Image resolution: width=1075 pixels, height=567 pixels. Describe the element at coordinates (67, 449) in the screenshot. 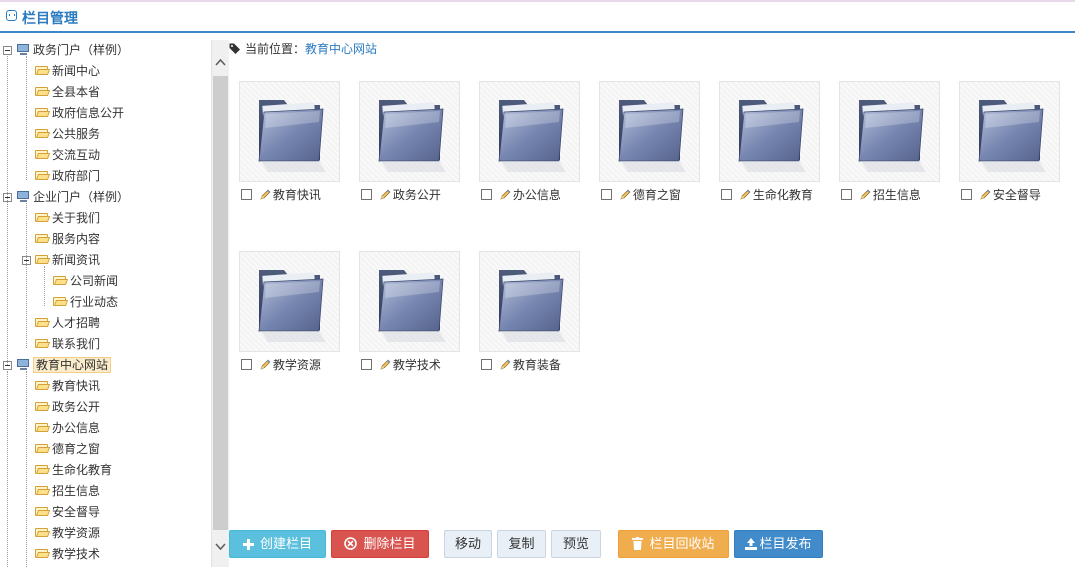

I see `tree-folder-item: 德育之窗` at that location.